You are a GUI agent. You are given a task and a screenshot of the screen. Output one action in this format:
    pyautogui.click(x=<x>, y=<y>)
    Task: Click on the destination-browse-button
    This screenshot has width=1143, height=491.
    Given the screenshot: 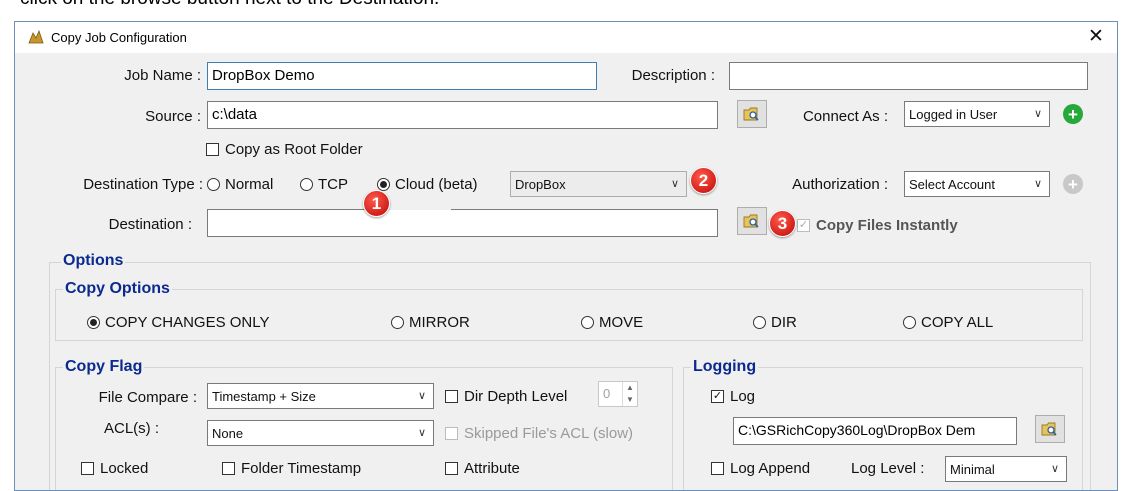 What is the action you would take?
    pyautogui.click(x=752, y=221)
    